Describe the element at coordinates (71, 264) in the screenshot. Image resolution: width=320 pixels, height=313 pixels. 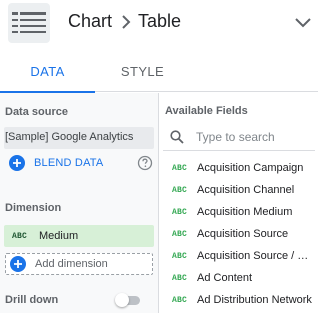
I see `add-dimension-label: Add dimension` at that location.